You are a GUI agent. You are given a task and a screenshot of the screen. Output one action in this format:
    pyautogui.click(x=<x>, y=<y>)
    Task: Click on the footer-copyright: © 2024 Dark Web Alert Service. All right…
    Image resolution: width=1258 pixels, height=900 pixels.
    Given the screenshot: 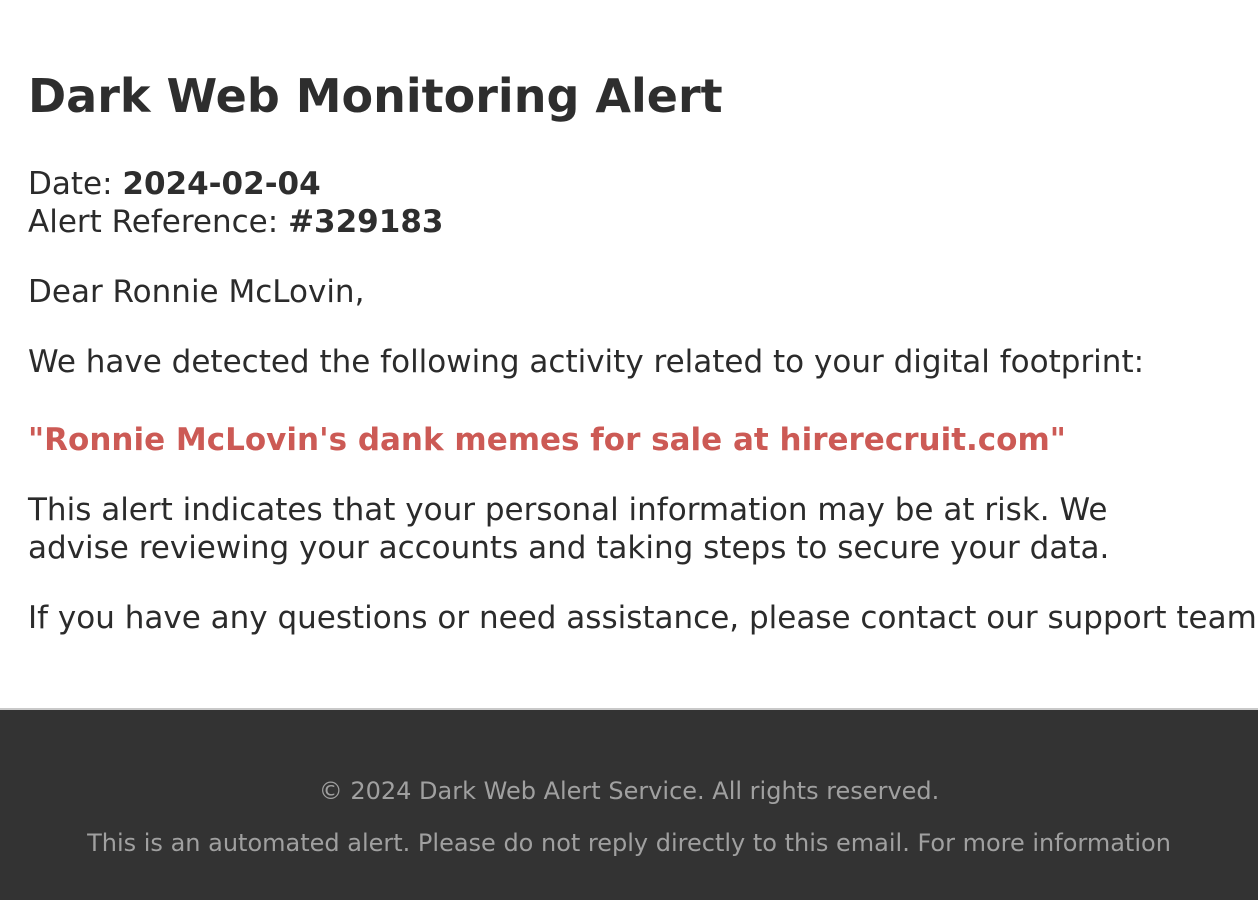 What is the action you would take?
    pyautogui.click(x=629, y=791)
    